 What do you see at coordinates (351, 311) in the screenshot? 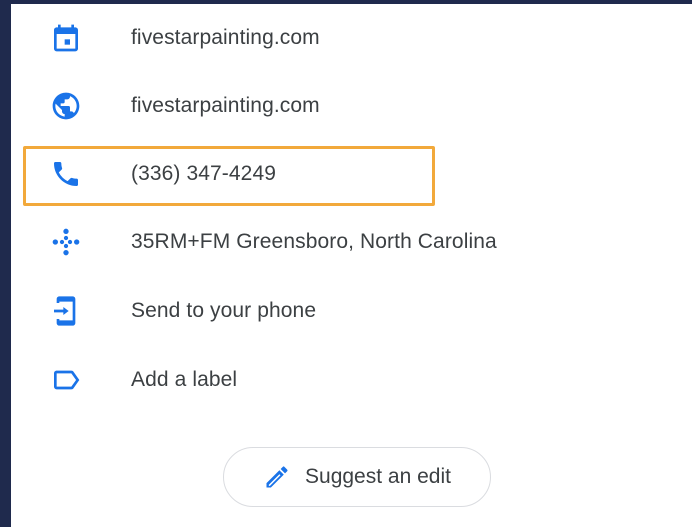
I see `row-send-to-phone: Send to your phone` at bounding box center [351, 311].